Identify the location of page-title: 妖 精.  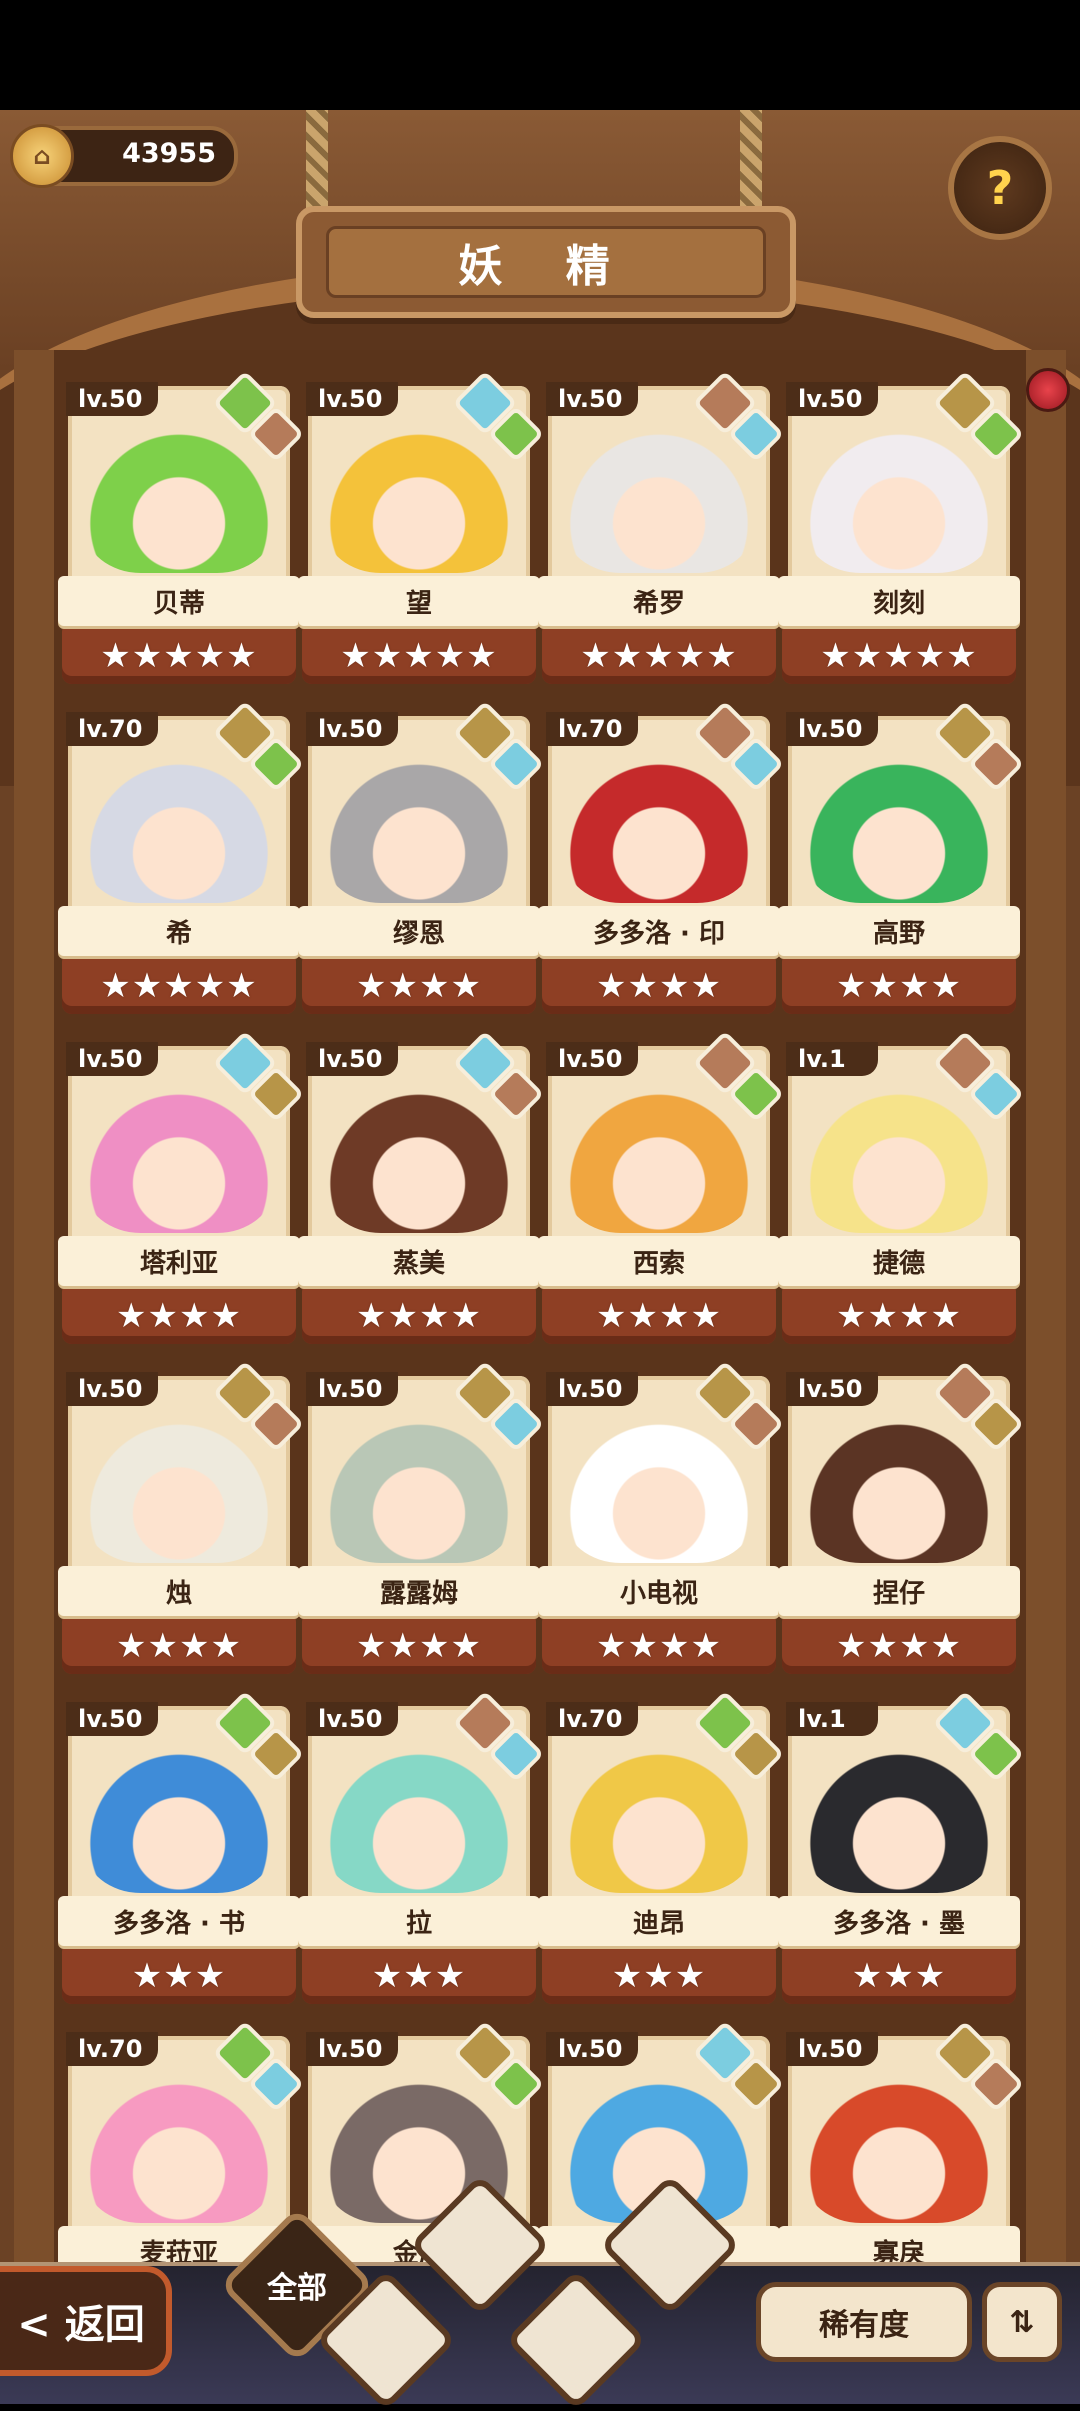
(546, 262).